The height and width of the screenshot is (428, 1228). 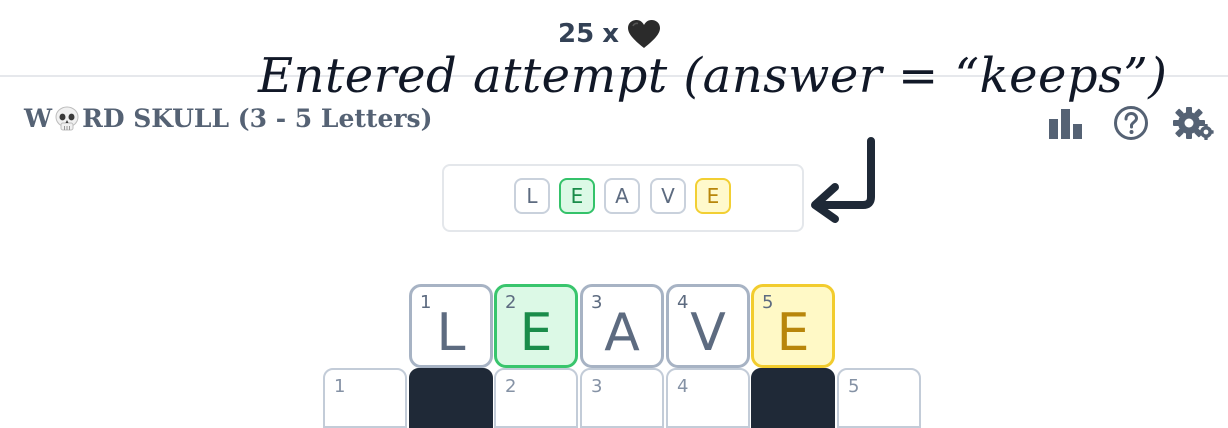 I want to click on letter-tile: 5 E, so click(x=793, y=326).